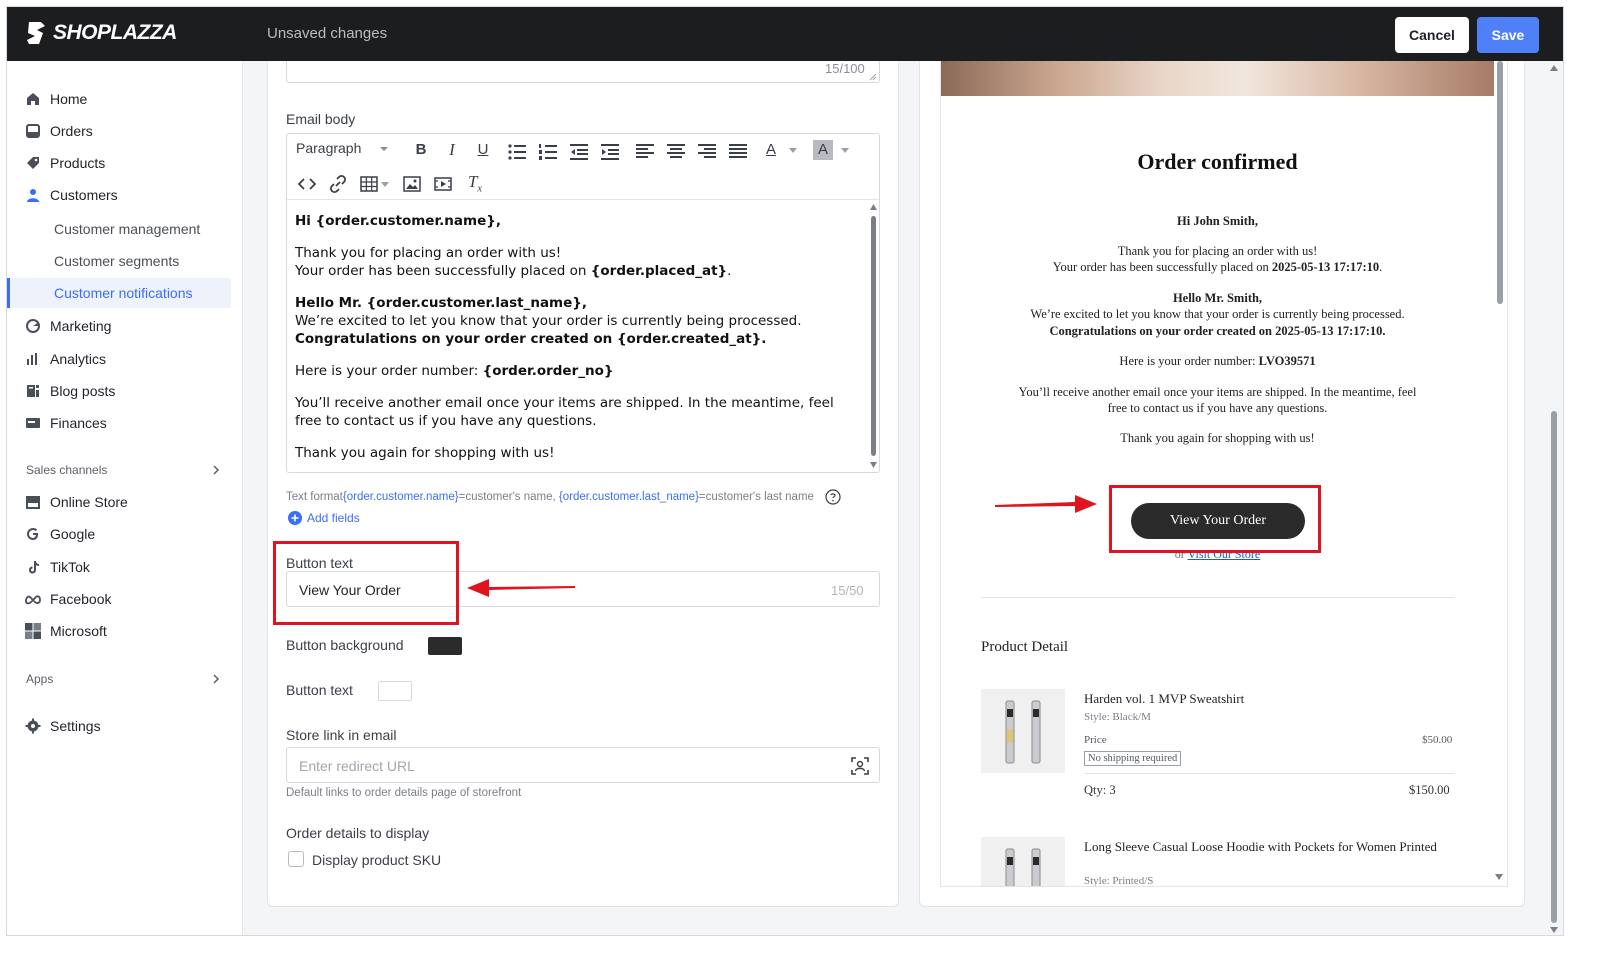 This screenshot has height=955, width=1600. I want to click on sidebar-sub-label: Customer notifications, so click(123, 293).